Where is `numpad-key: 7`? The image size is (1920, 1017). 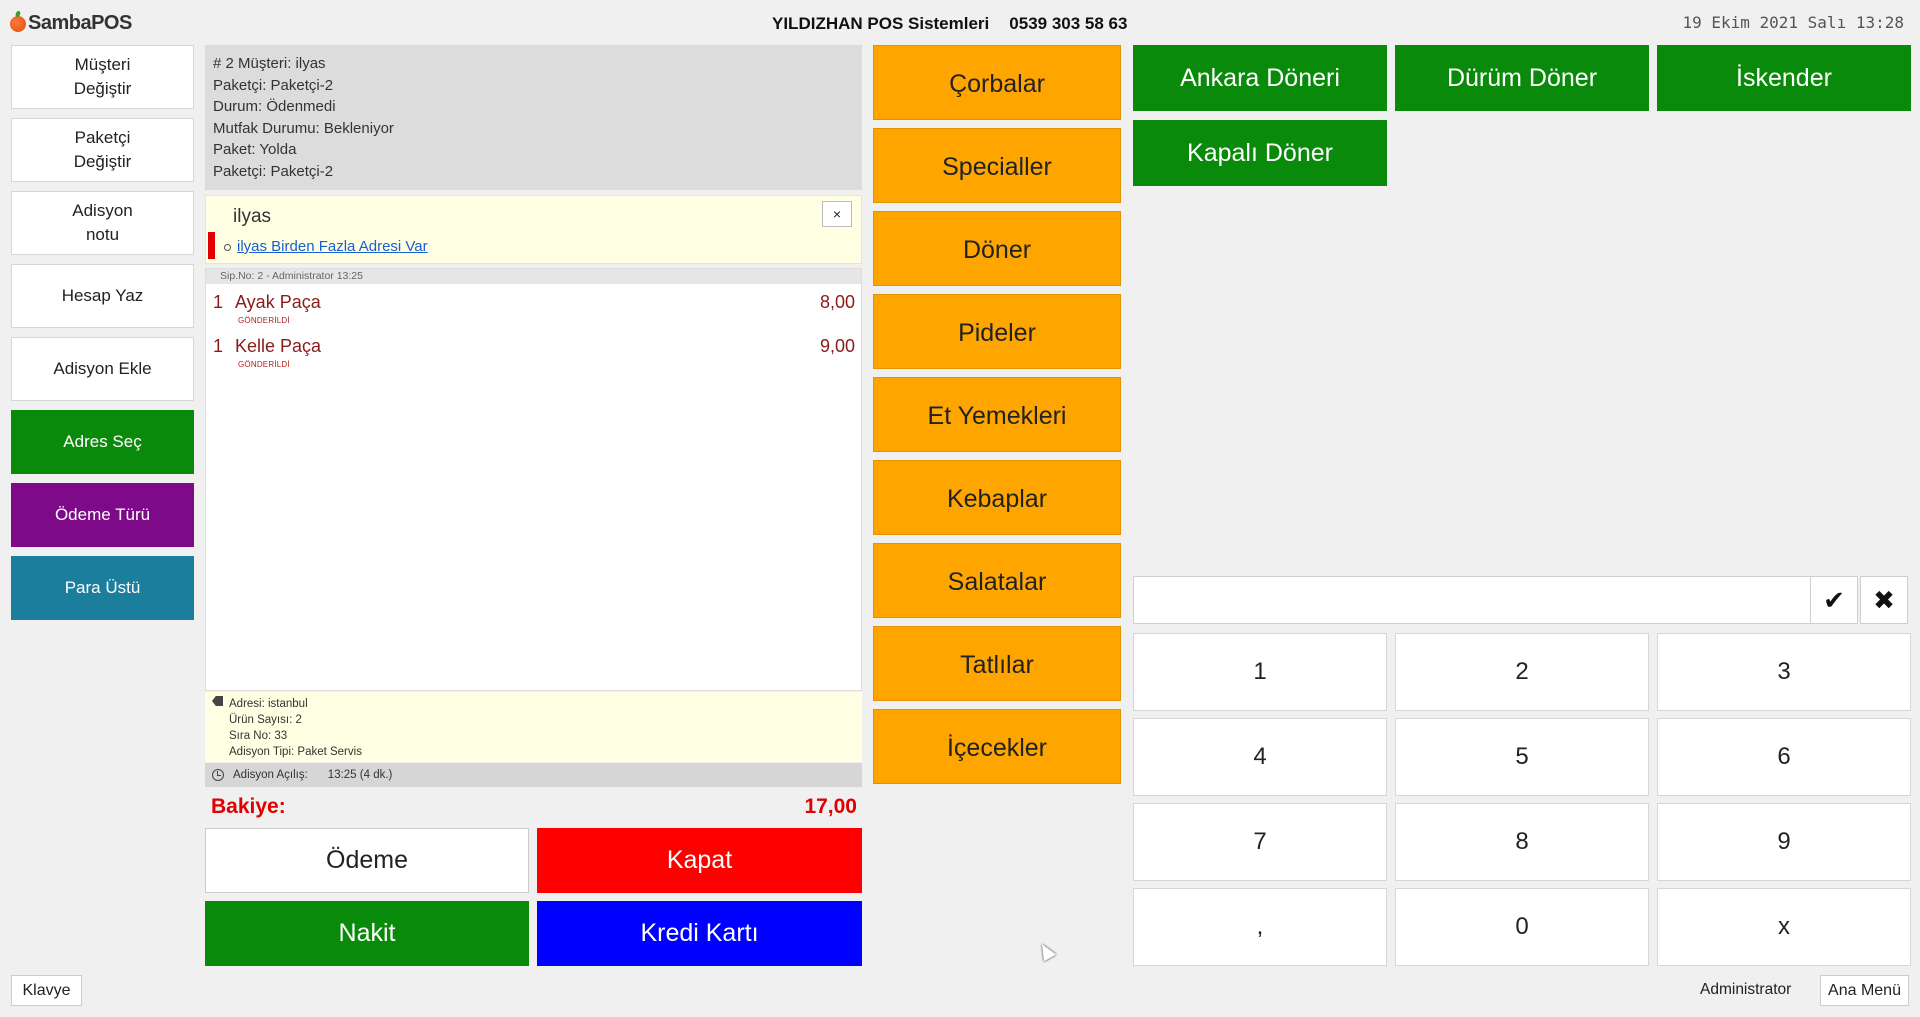 numpad-key: 7 is located at coordinates (1260, 842).